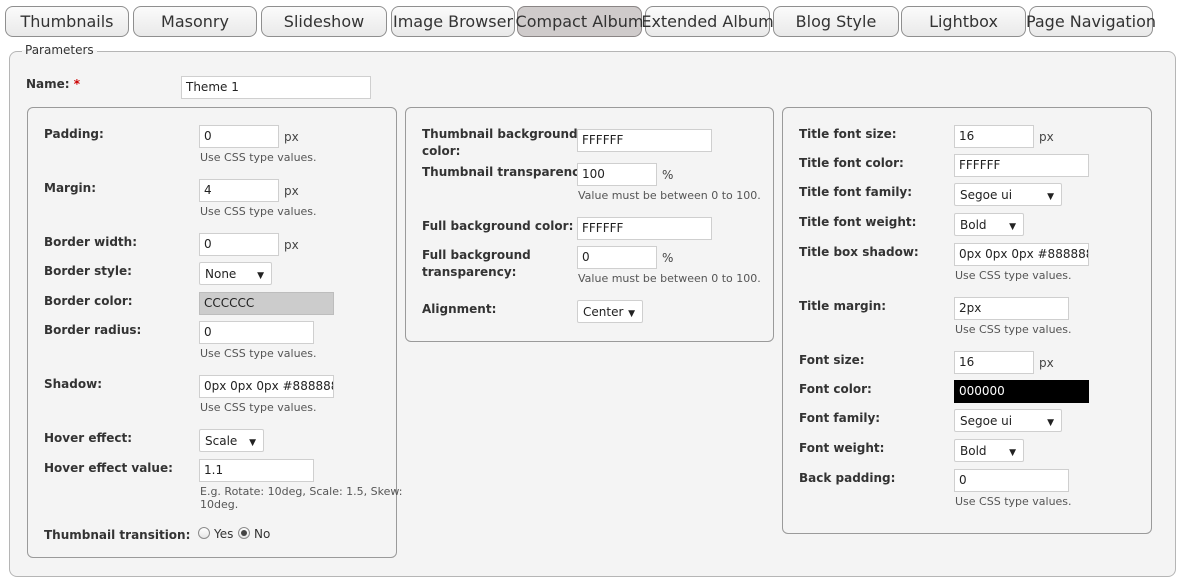 This screenshot has height=584, width=1191. What do you see at coordinates (74, 134) in the screenshot?
I see `padding-label: Padding:` at bounding box center [74, 134].